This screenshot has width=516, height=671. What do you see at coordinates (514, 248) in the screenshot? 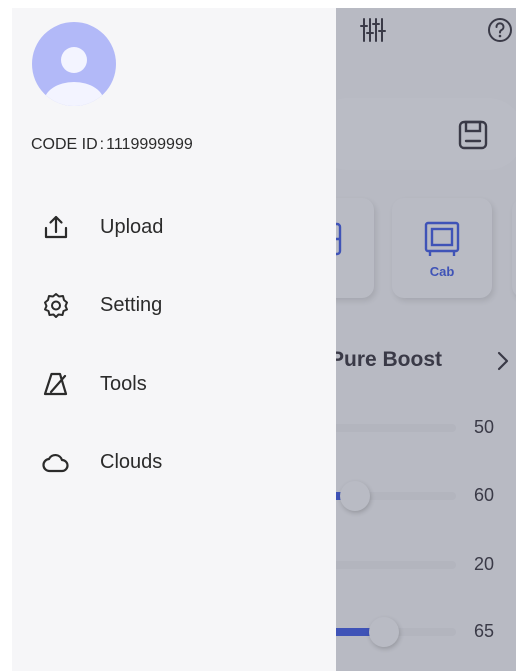
I see `module-card` at bounding box center [514, 248].